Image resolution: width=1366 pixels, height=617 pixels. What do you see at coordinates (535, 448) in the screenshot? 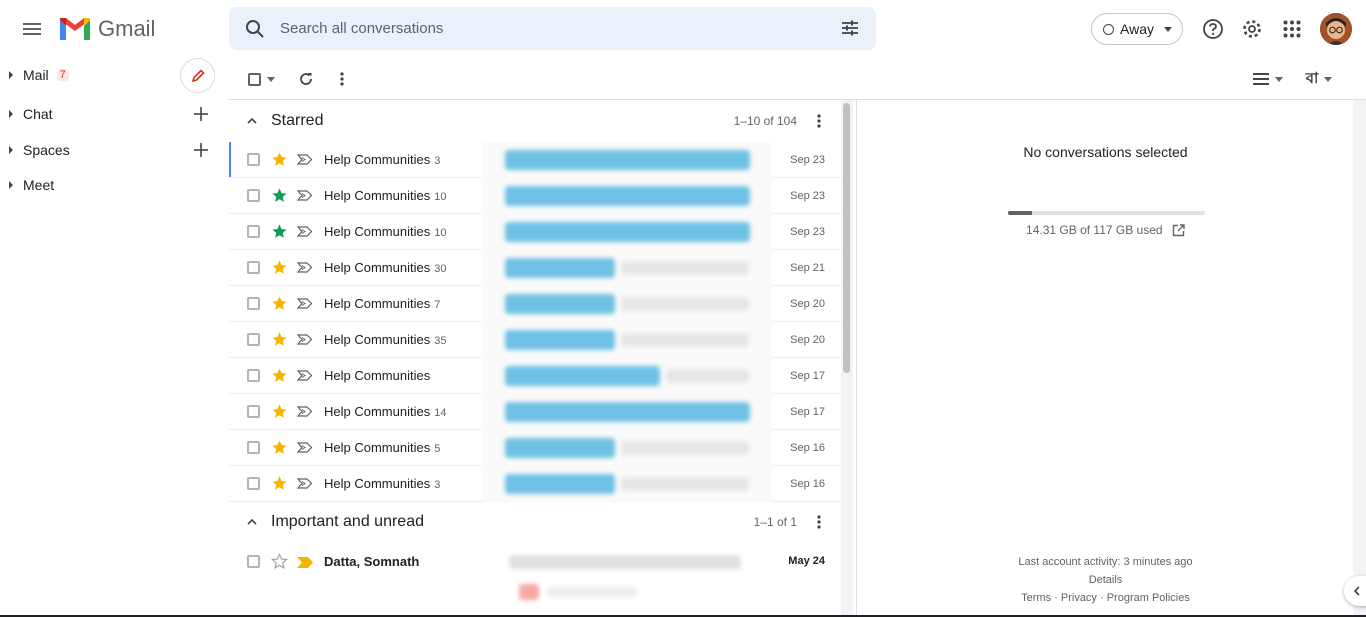
I see `table-row: Help Communities 5 Sep 16` at bounding box center [535, 448].